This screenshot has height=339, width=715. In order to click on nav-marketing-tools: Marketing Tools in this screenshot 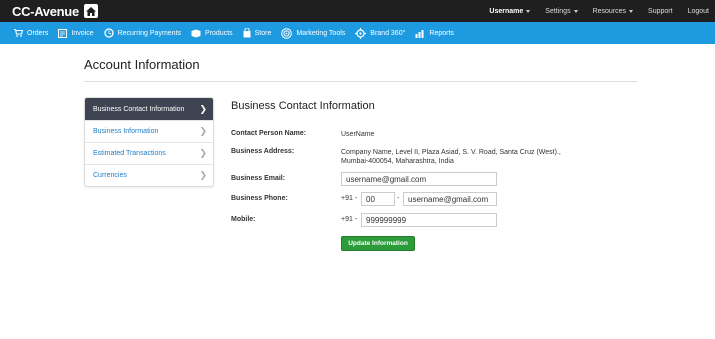, I will do `click(313, 33)`.